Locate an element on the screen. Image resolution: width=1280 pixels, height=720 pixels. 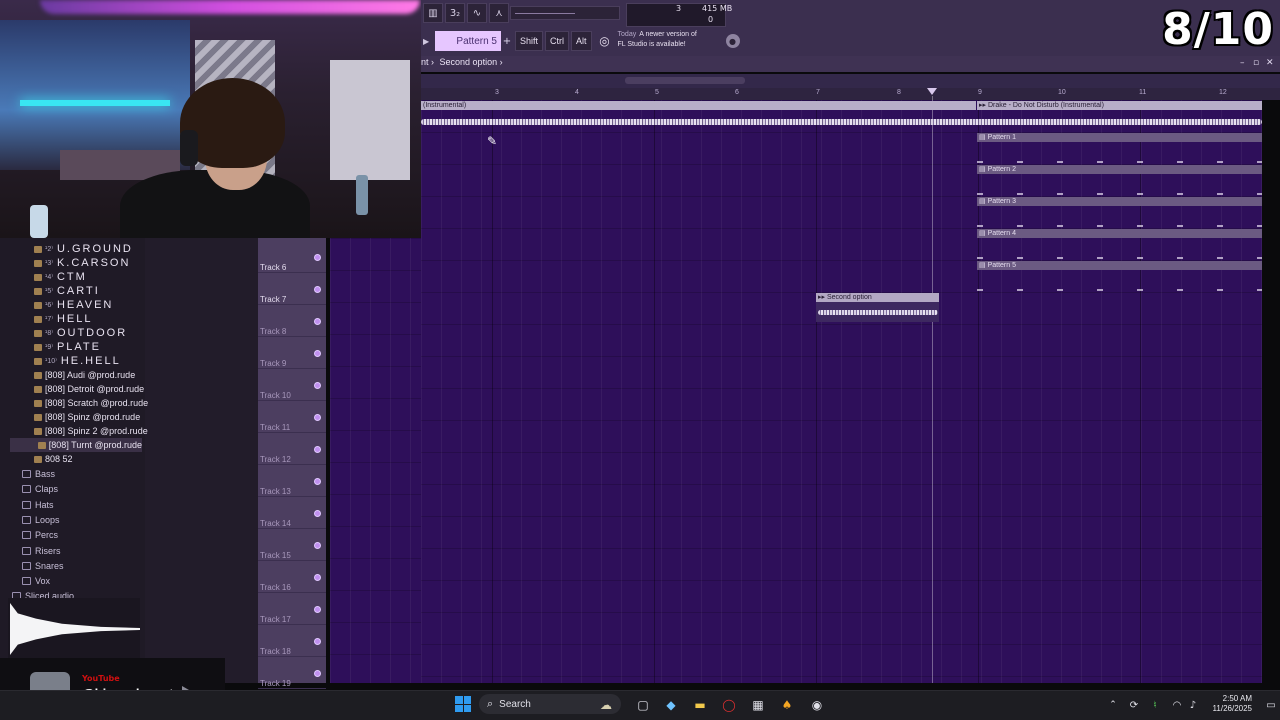
piano-icon: ▥ is located at coordinates (433, 13).